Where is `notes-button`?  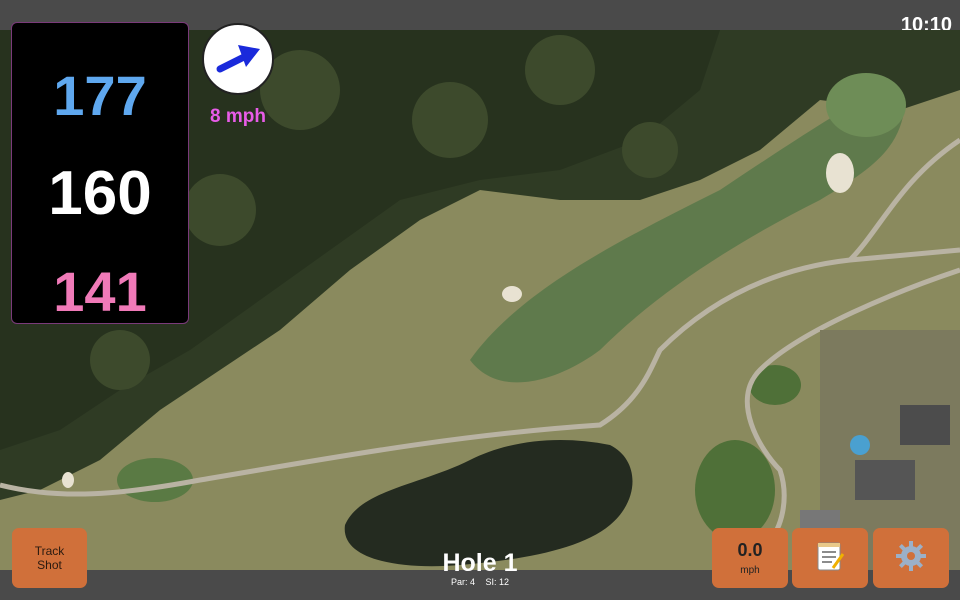 notes-button is located at coordinates (830, 558).